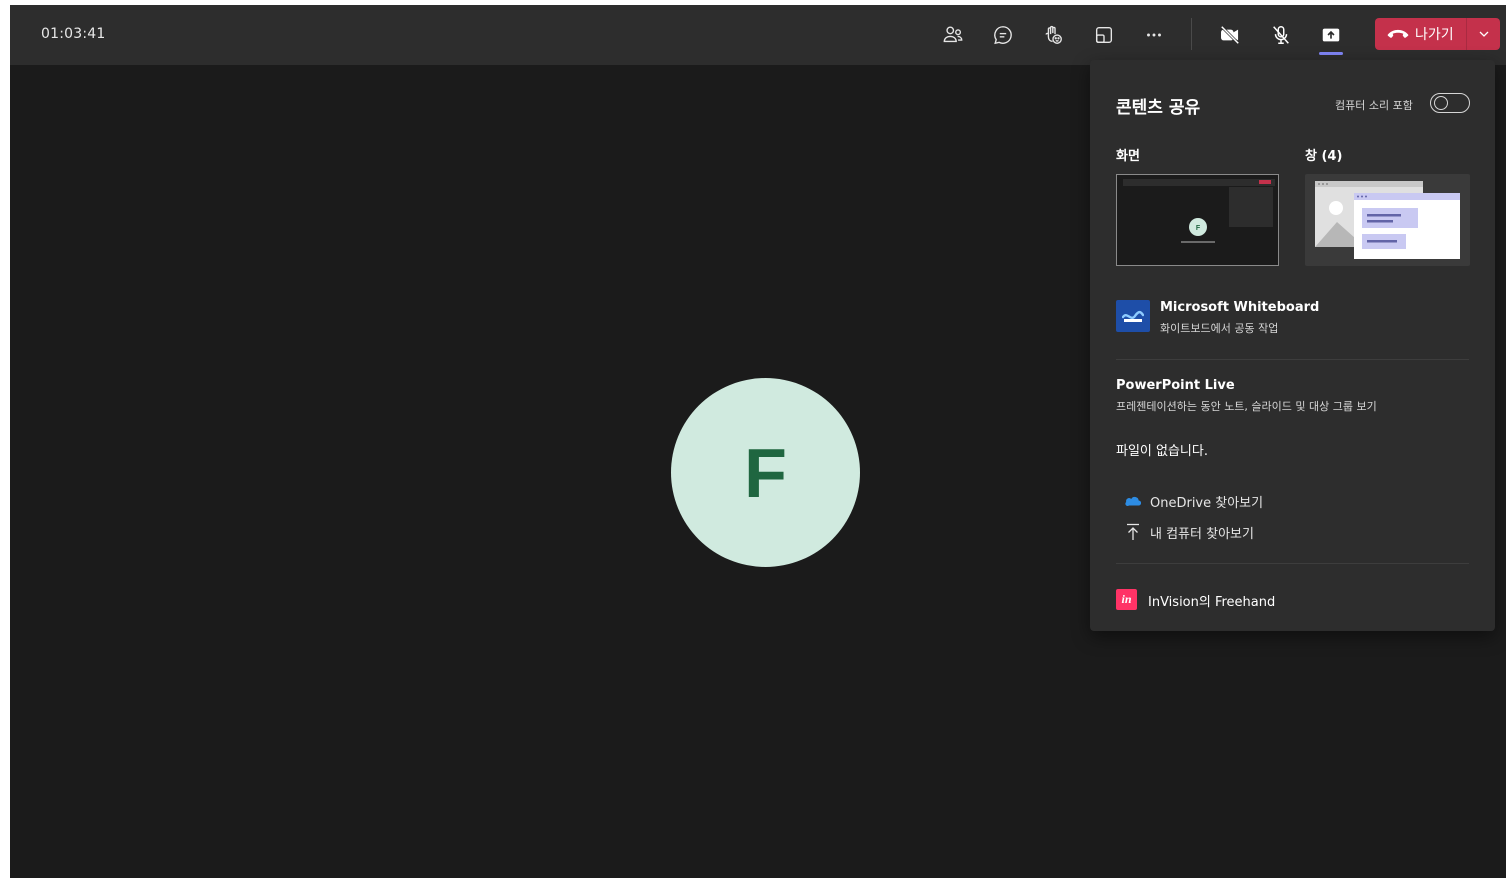 This screenshot has height=878, width=1506. Describe the element at coordinates (1175, 385) in the screenshot. I see `powerpoint-live-title: PowerPoint Live` at that location.